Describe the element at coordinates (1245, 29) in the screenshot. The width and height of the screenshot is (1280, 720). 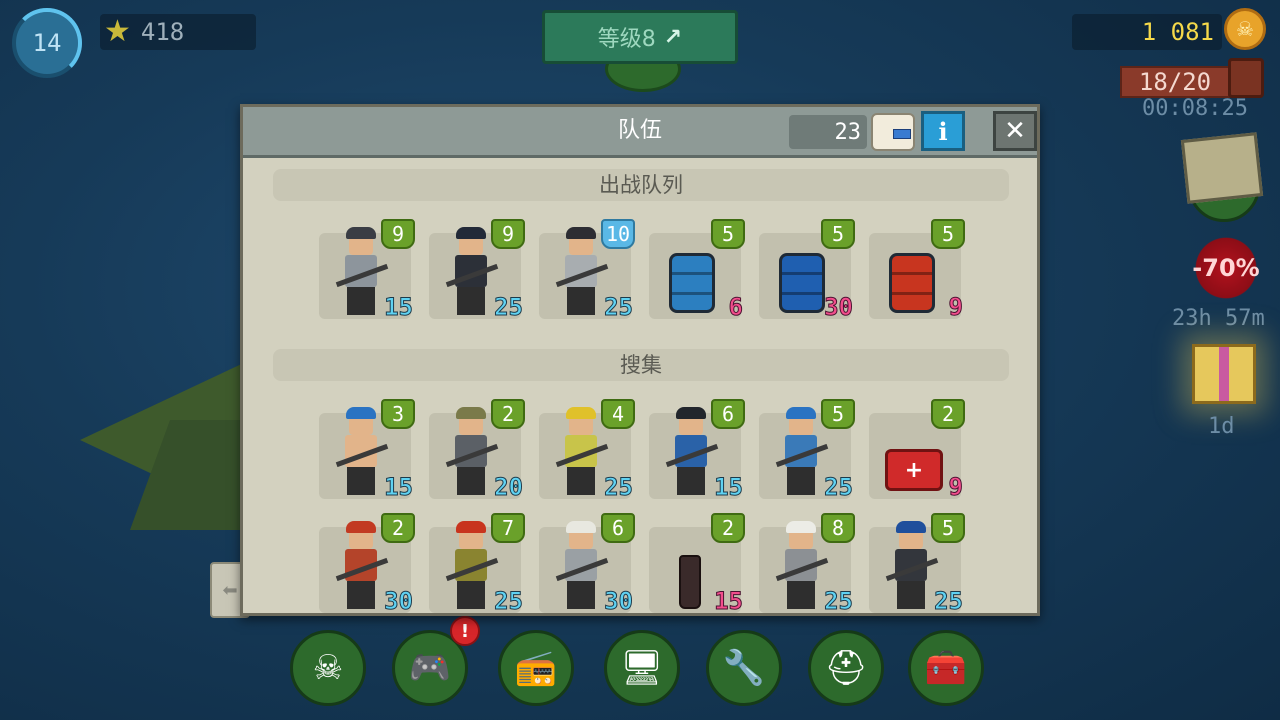
I see `coin-skull-icon: ☠` at that location.